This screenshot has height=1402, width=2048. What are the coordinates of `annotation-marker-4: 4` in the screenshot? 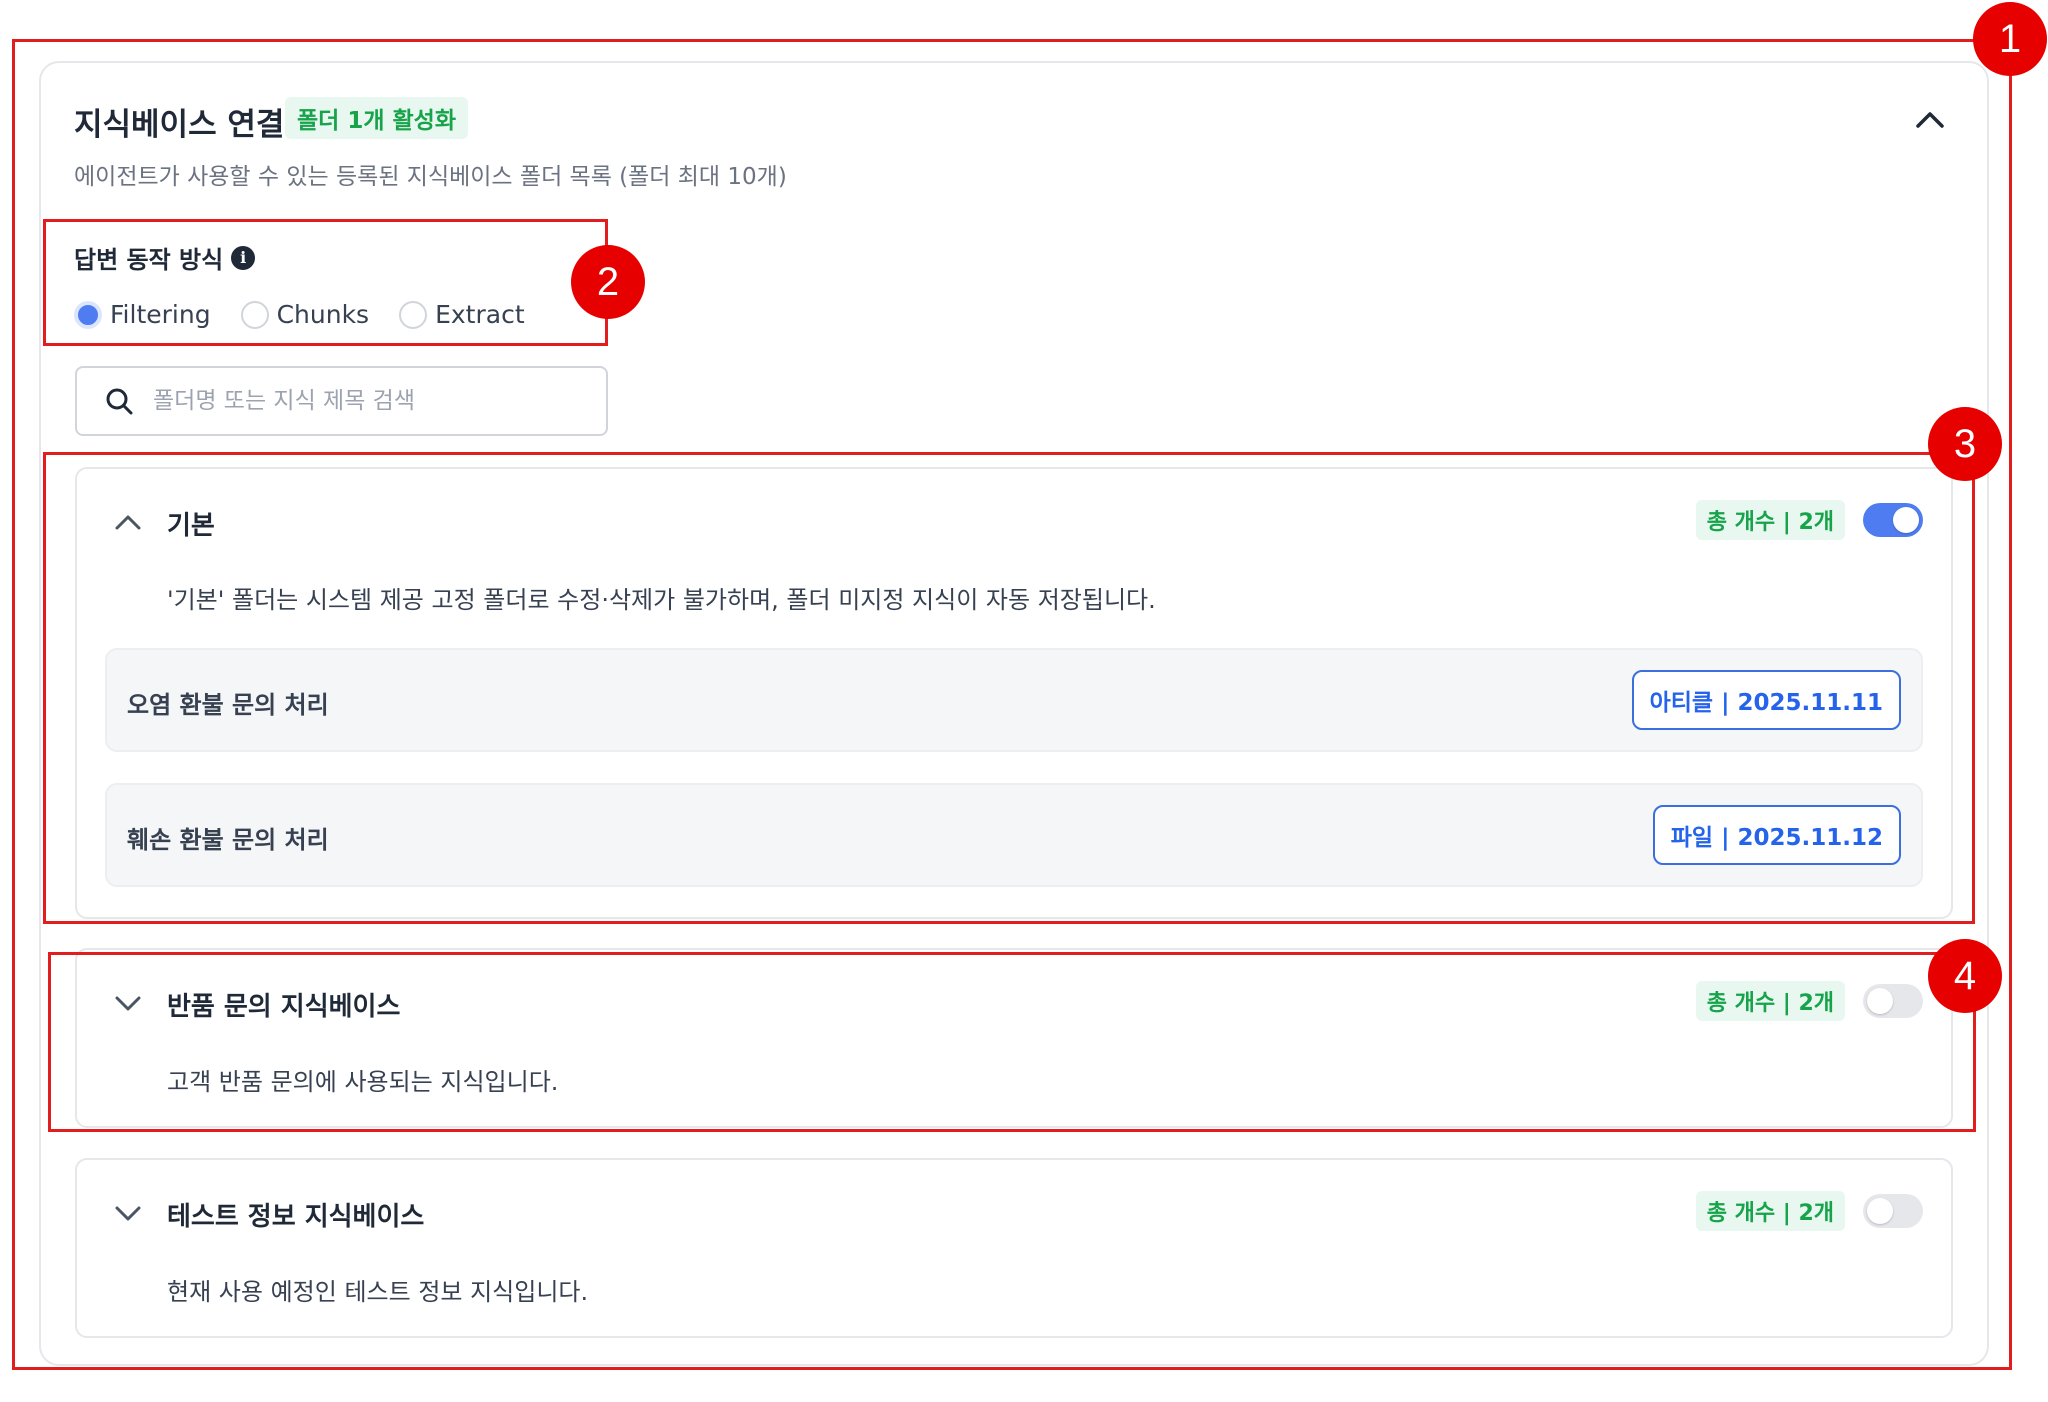 It's located at (1965, 976).